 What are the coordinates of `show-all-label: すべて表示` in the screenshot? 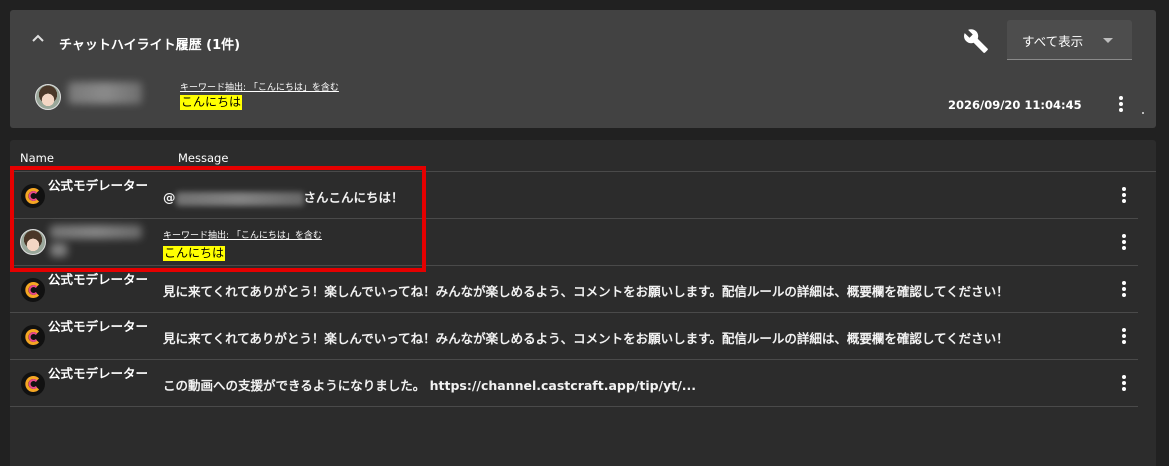 It's located at (1053, 41).